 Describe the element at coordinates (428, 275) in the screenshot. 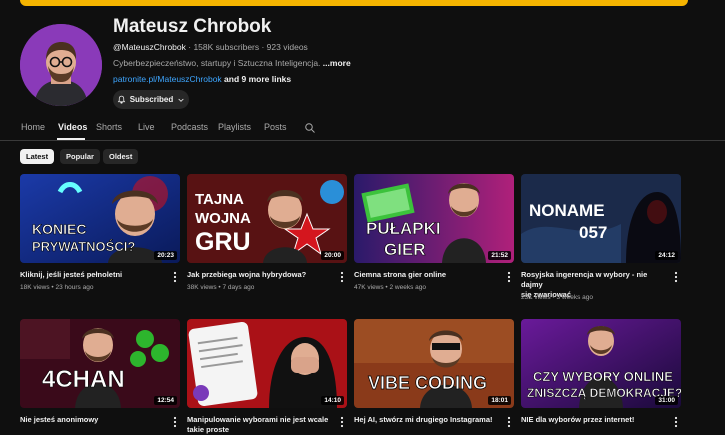

I see `video-title: Ciemna strona gier online` at that location.